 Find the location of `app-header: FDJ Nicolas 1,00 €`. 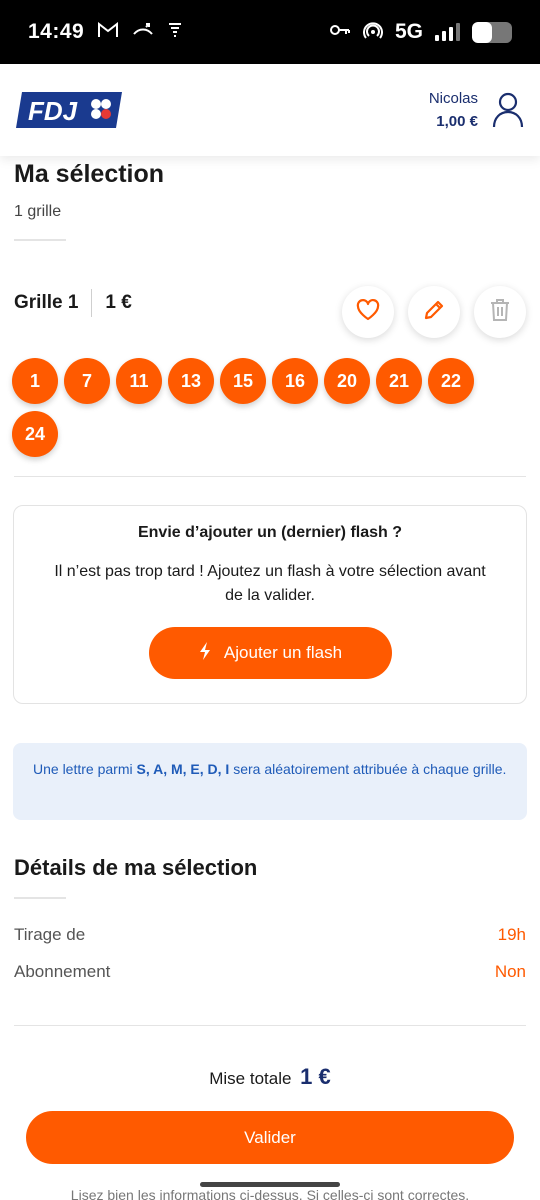

app-header: FDJ Nicolas 1,00 € is located at coordinates (270, 110).